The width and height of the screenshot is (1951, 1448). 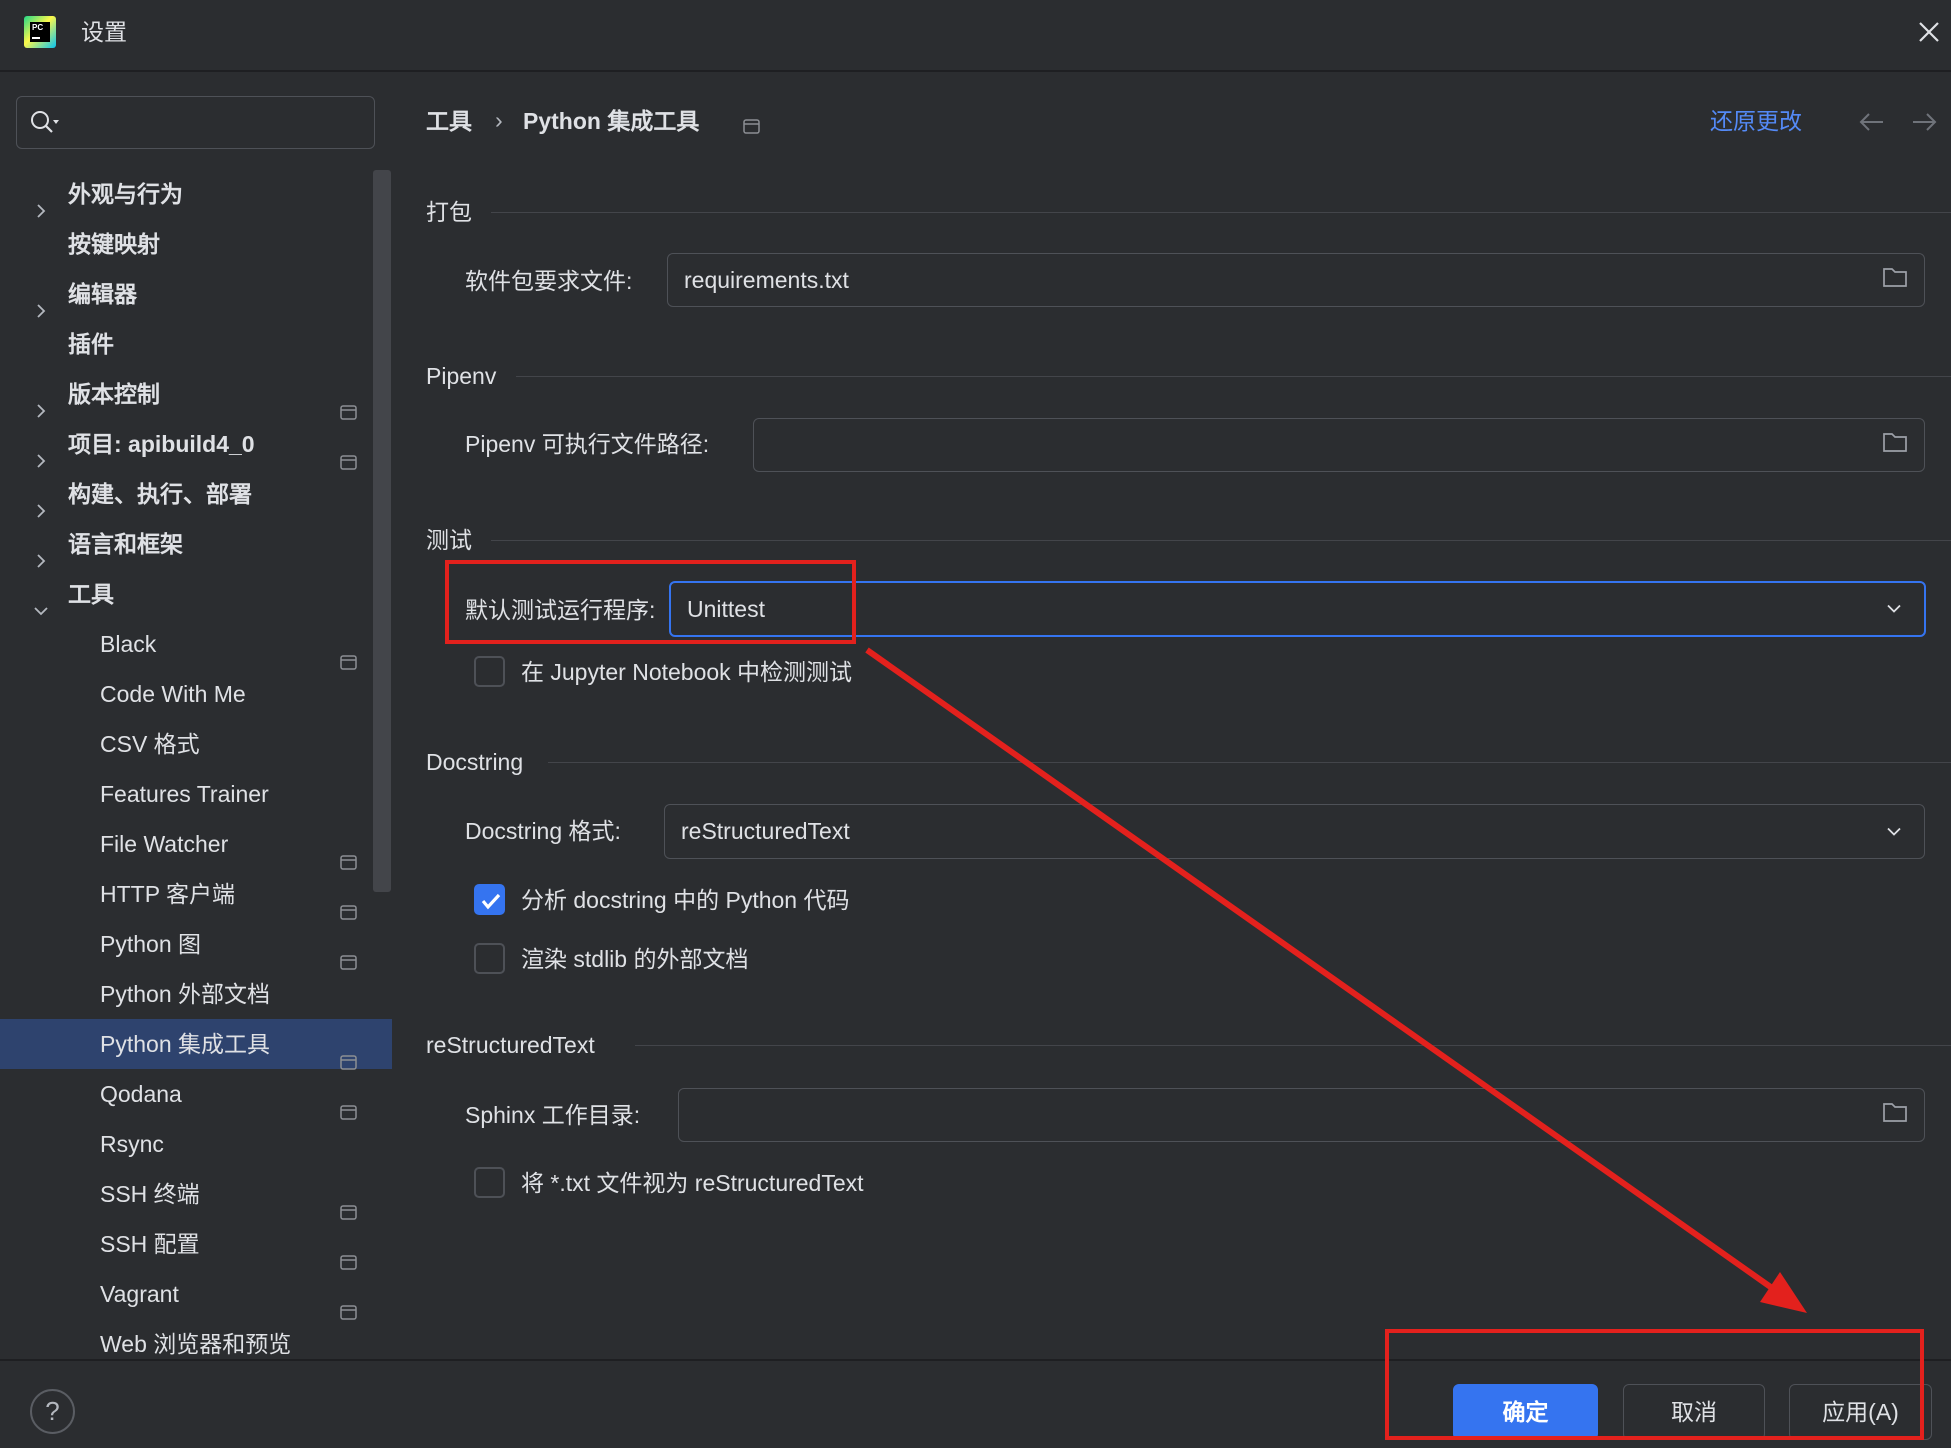 What do you see at coordinates (1297, 609) in the screenshot?
I see `test-runner-dropdown: Unittest` at bounding box center [1297, 609].